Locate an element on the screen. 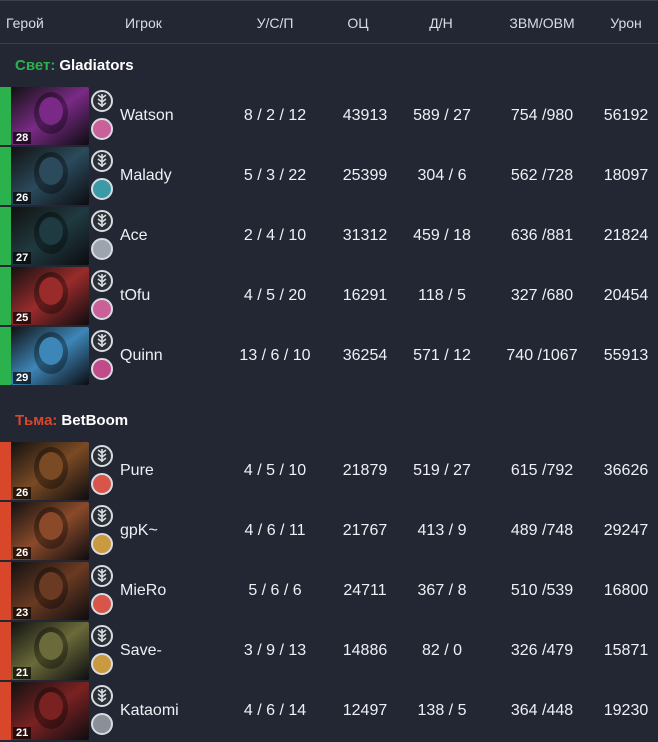  player-name: tOfu is located at coordinates (135, 296).